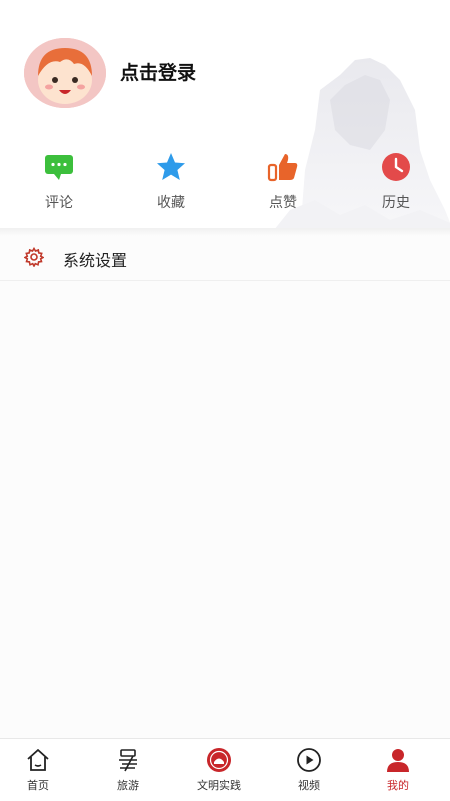  I want to click on shortcut-likes: 点赞, so click(283, 181).